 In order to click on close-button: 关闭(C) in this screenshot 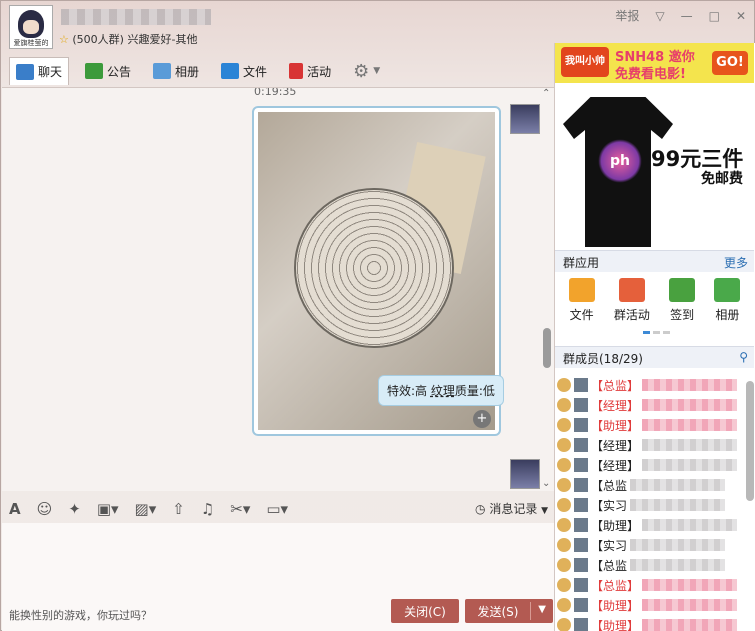, I will do `click(425, 611)`.